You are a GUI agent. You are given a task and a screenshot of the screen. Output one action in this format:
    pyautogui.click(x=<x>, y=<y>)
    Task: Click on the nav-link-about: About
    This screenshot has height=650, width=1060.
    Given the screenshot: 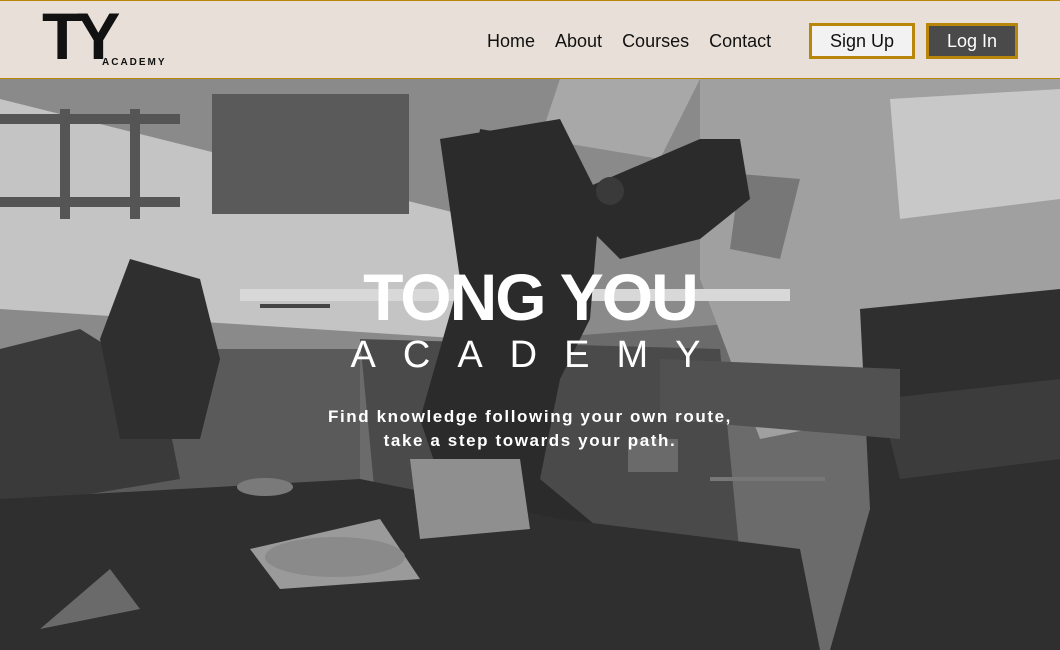 What is the action you would take?
    pyautogui.click(x=578, y=41)
    